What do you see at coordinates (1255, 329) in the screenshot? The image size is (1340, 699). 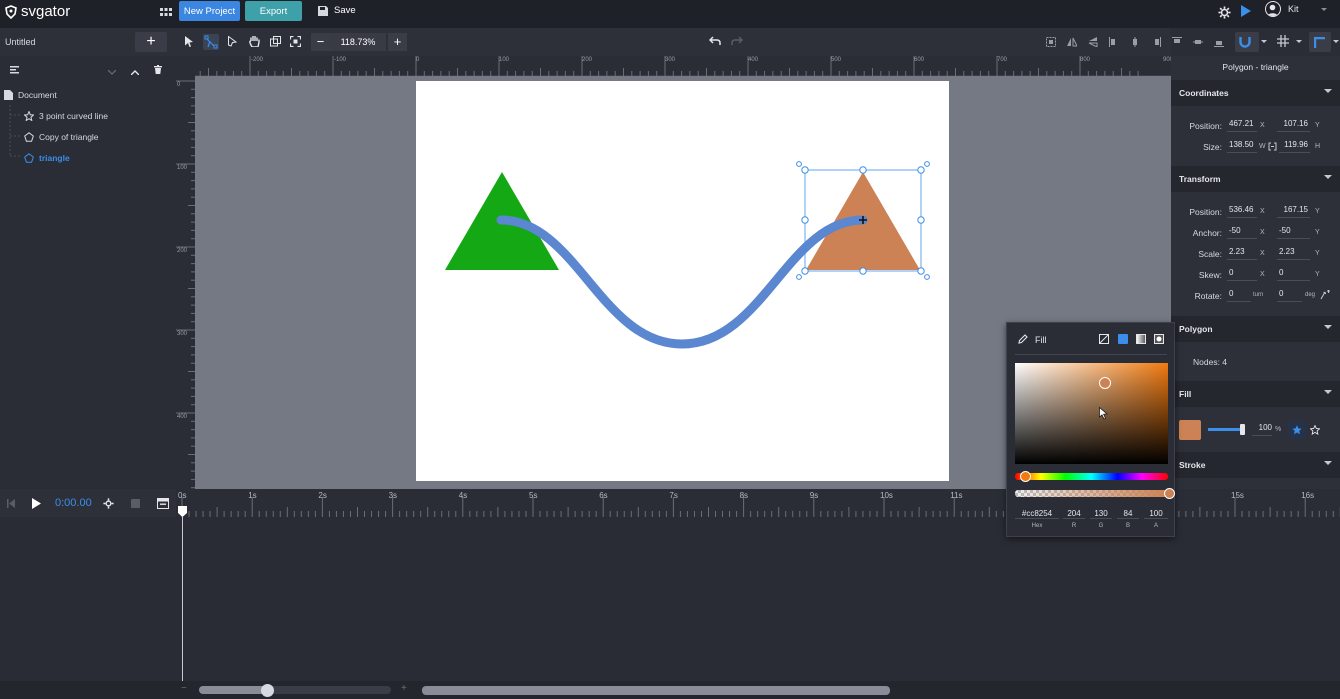 I see `polygon-section-header: Polygon` at bounding box center [1255, 329].